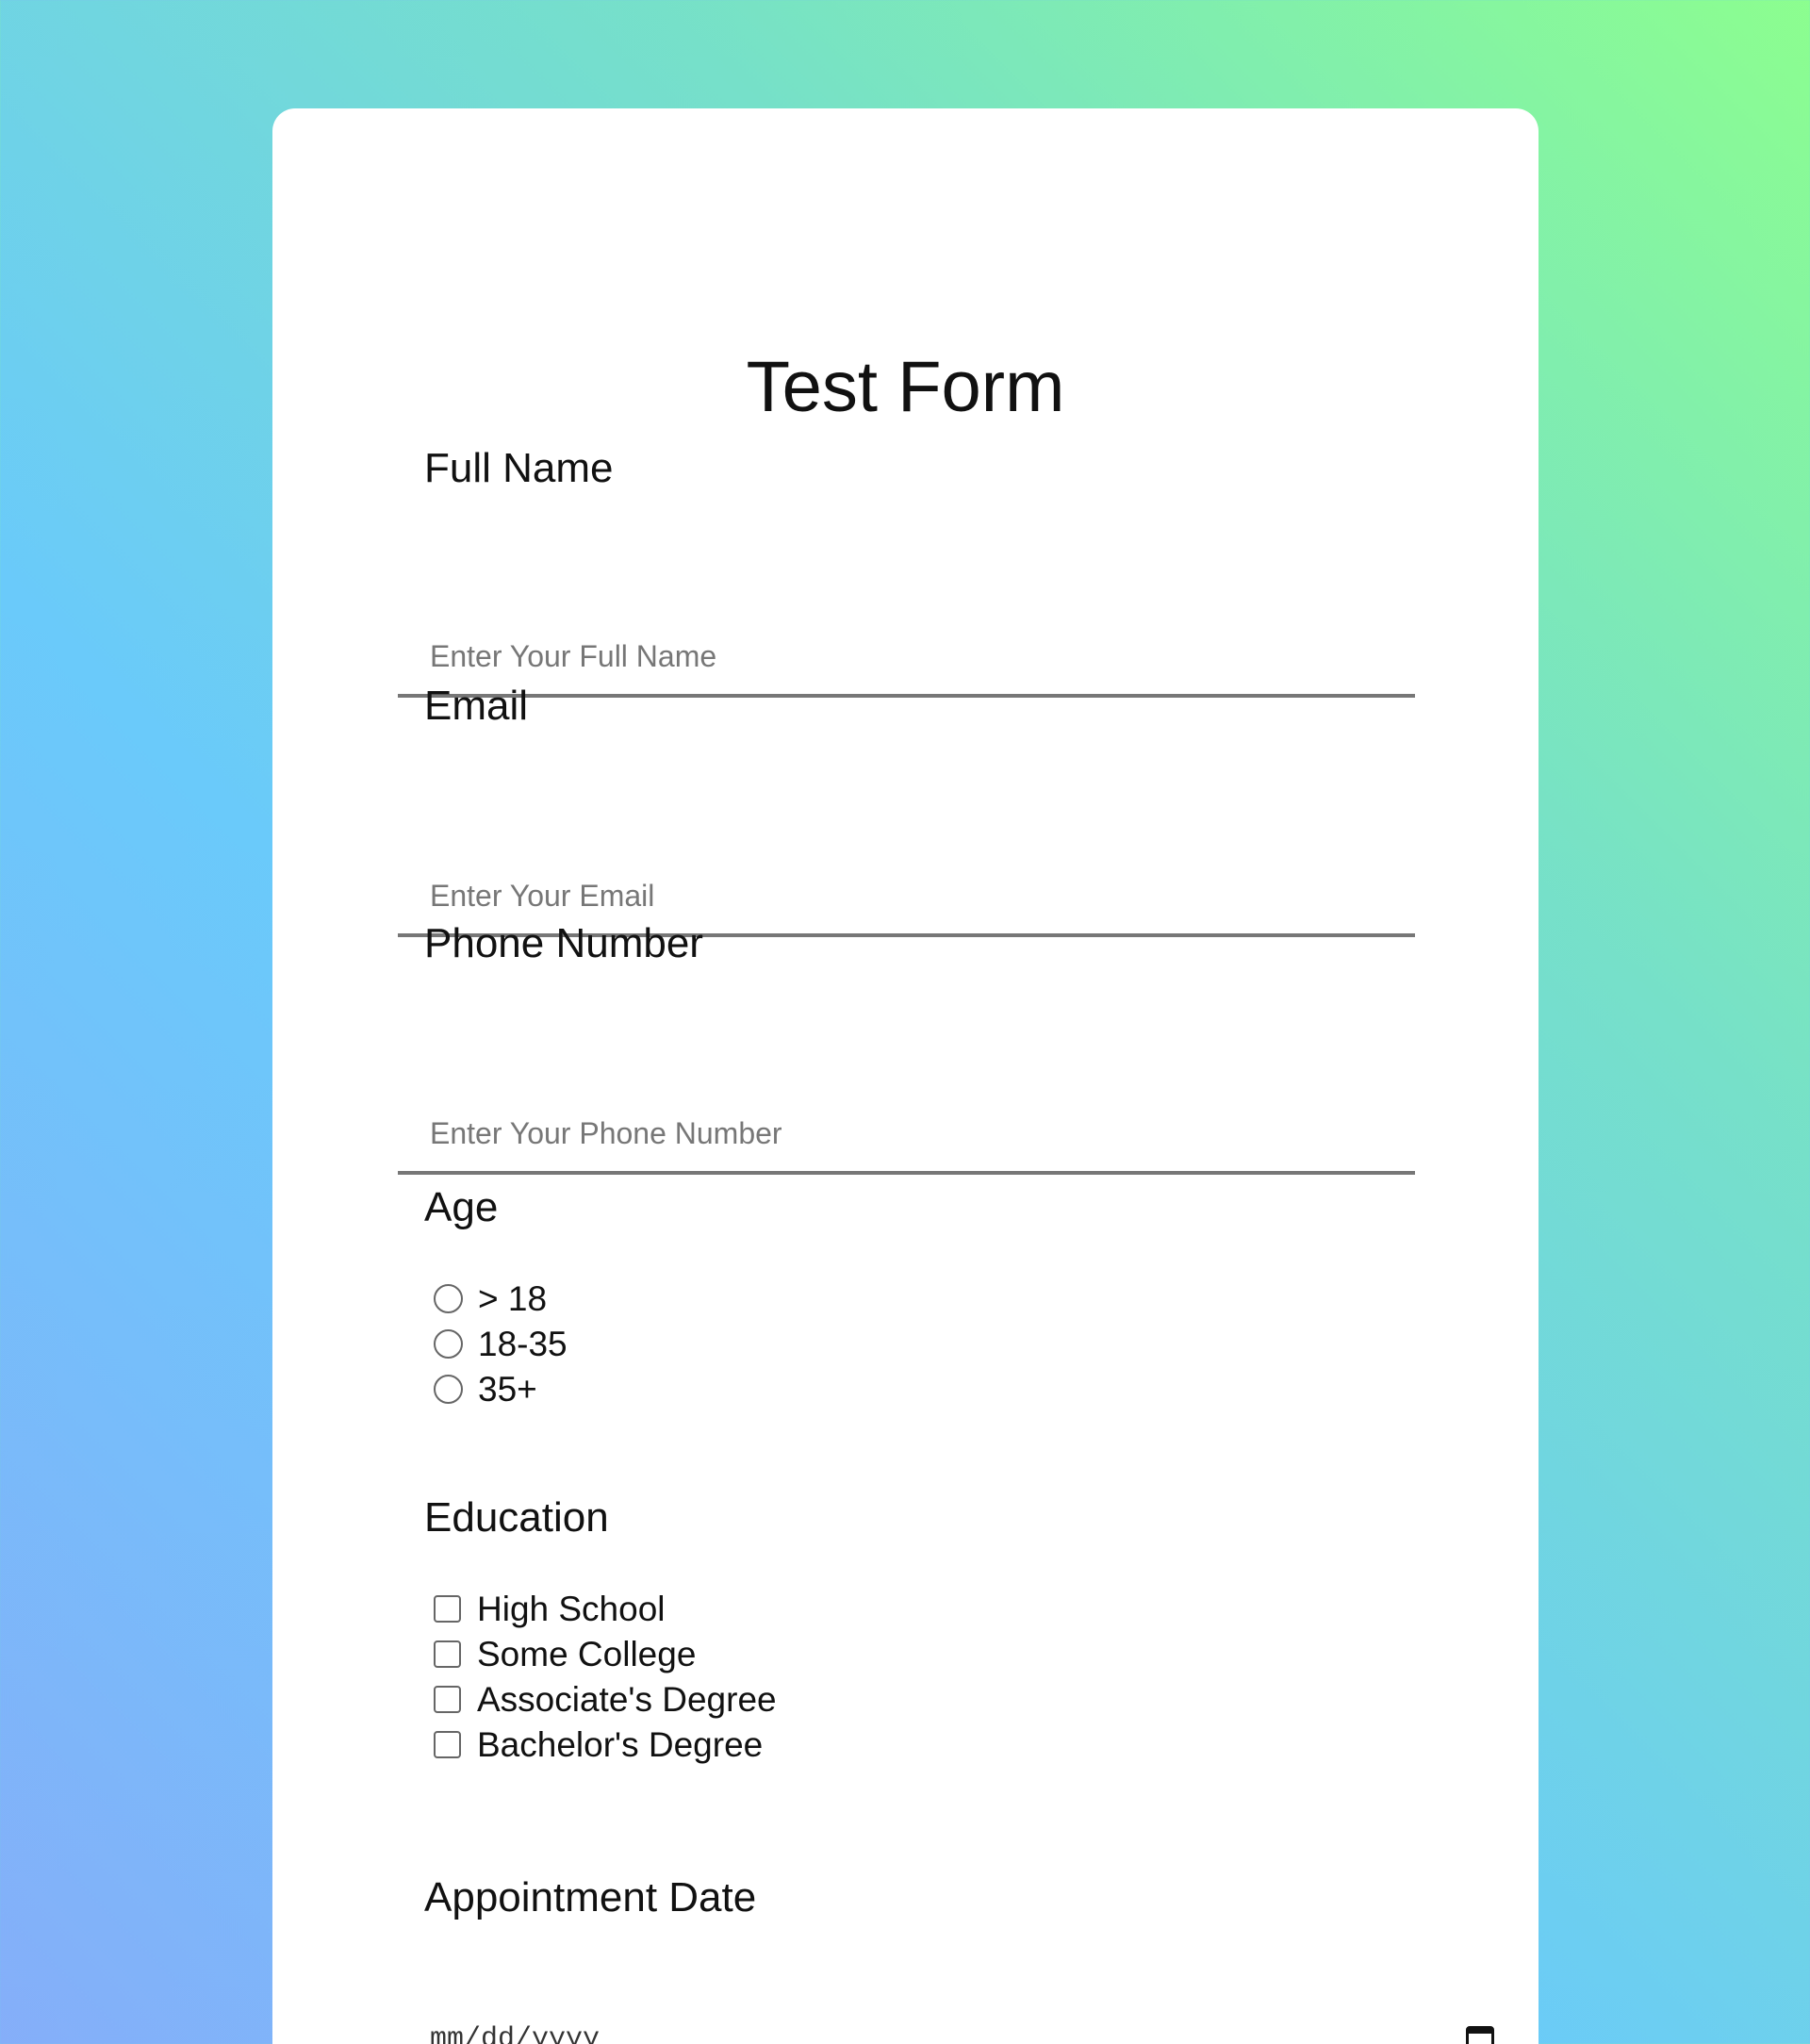  Describe the element at coordinates (906, 1135) in the screenshot. I see `phone-number-input` at that location.